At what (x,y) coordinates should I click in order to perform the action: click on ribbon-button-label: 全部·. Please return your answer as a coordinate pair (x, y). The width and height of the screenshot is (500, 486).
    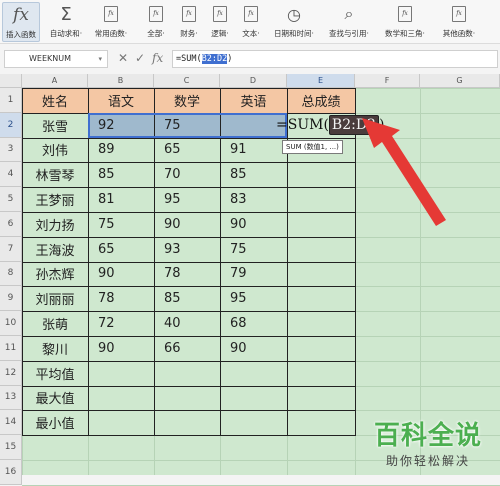
    Looking at the image, I should click on (156, 33).